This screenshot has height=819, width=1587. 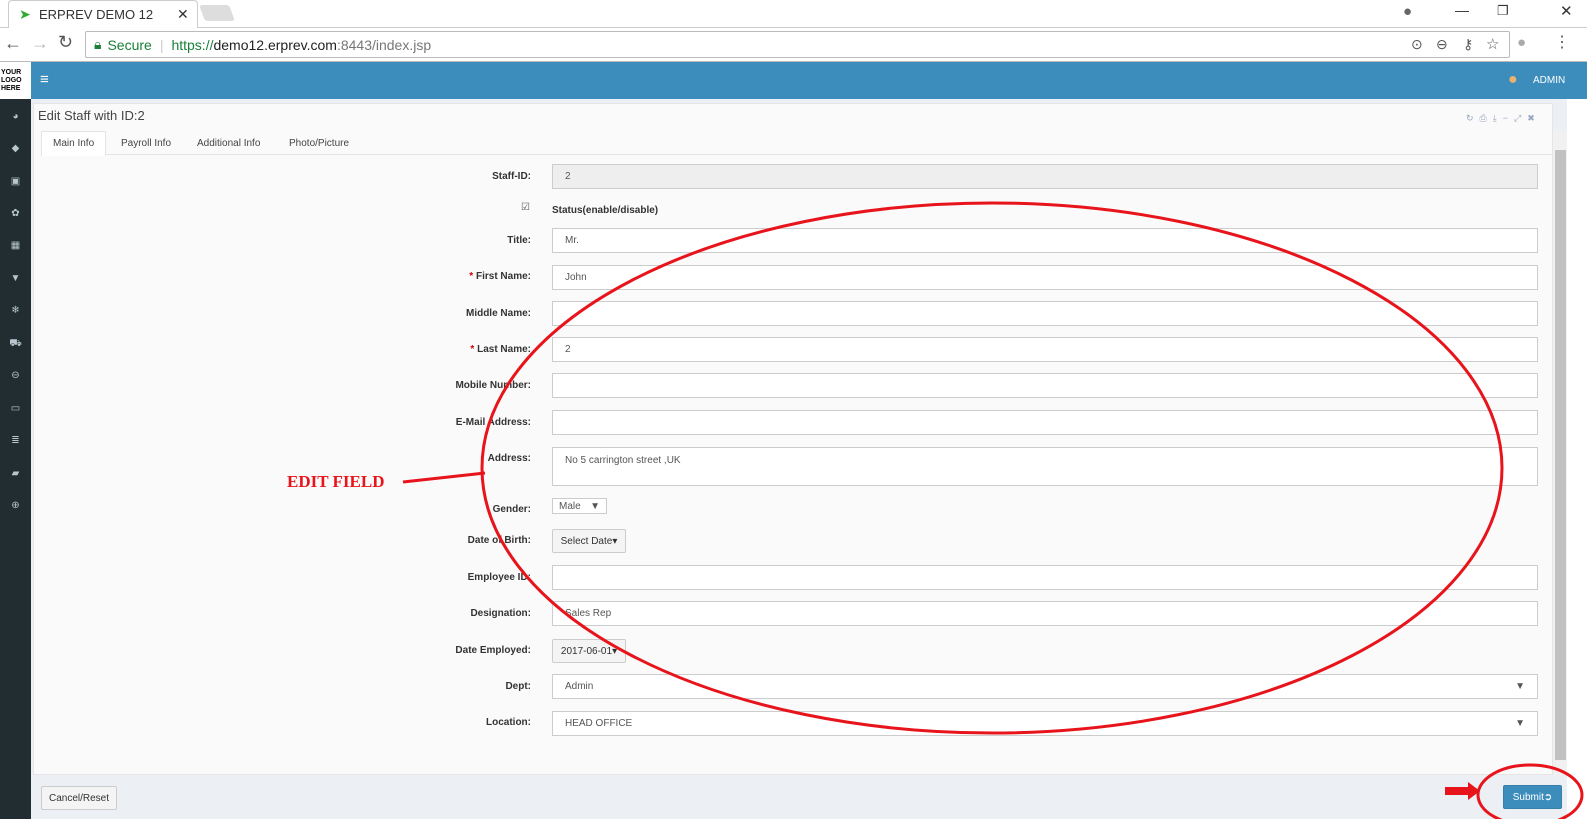 I want to click on tab-payroll-info: Payroll Info, so click(x=146, y=143).